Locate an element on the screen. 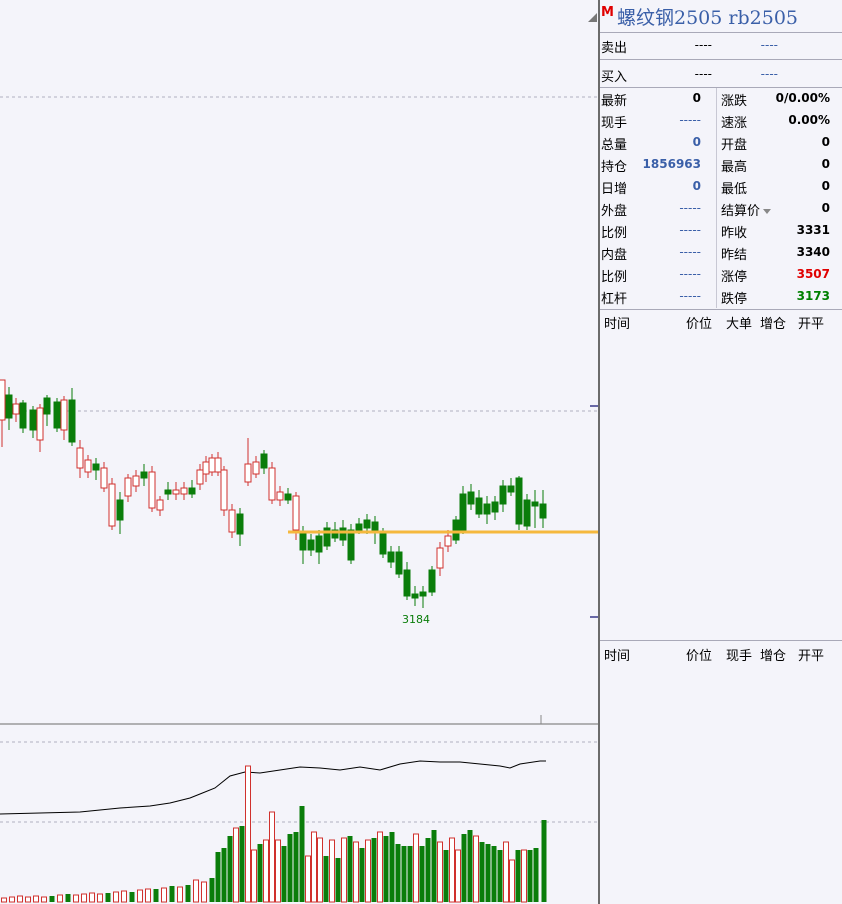 The height and width of the screenshot is (904, 842). market-badge: M is located at coordinates (607, 12).